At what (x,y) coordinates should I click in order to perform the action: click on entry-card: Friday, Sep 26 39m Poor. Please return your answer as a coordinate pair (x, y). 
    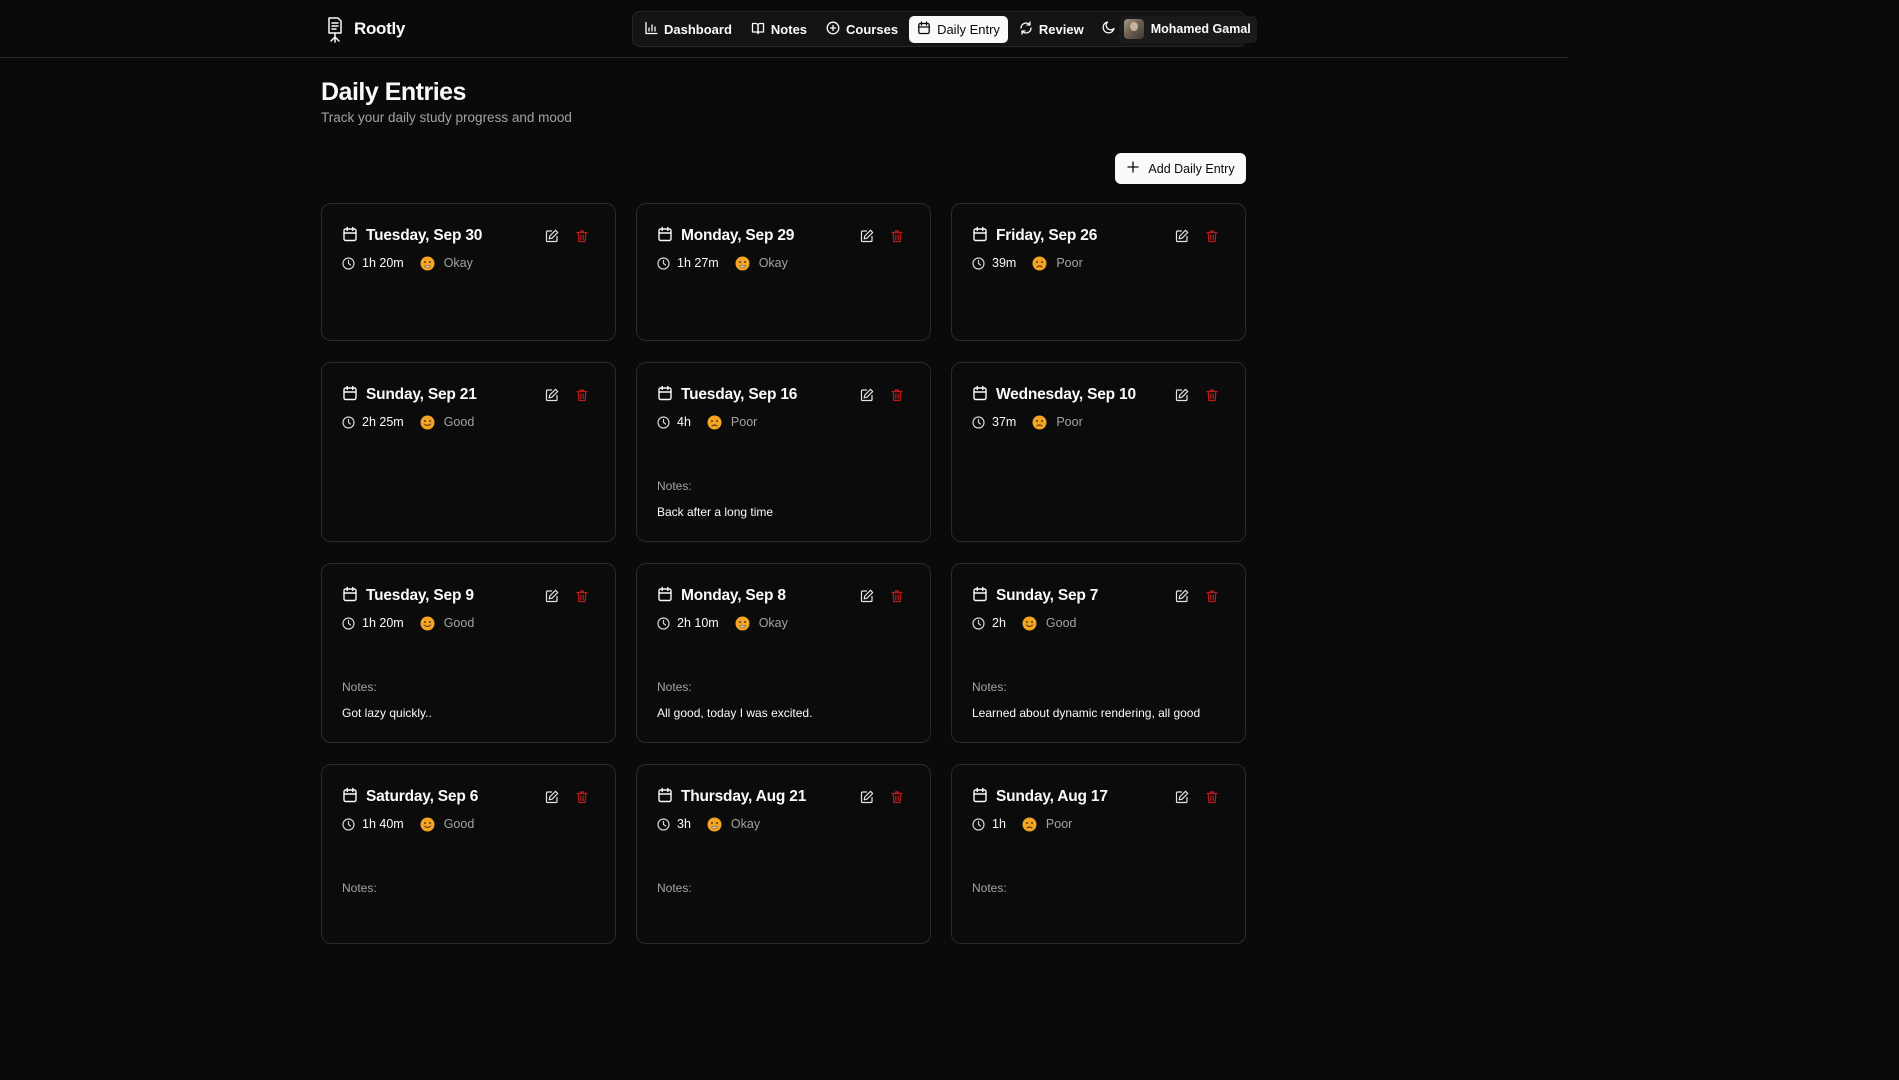
    Looking at the image, I should click on (1098, 272).